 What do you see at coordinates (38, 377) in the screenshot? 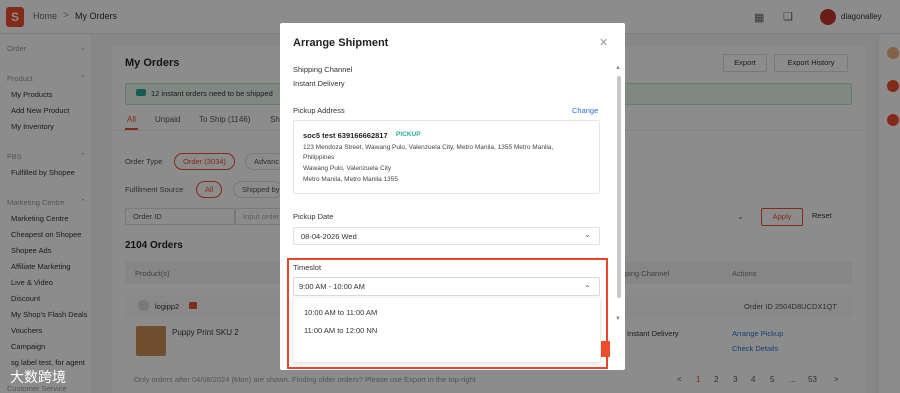
I see `watermark: 大数跨境` at bounding box center [38, 377].